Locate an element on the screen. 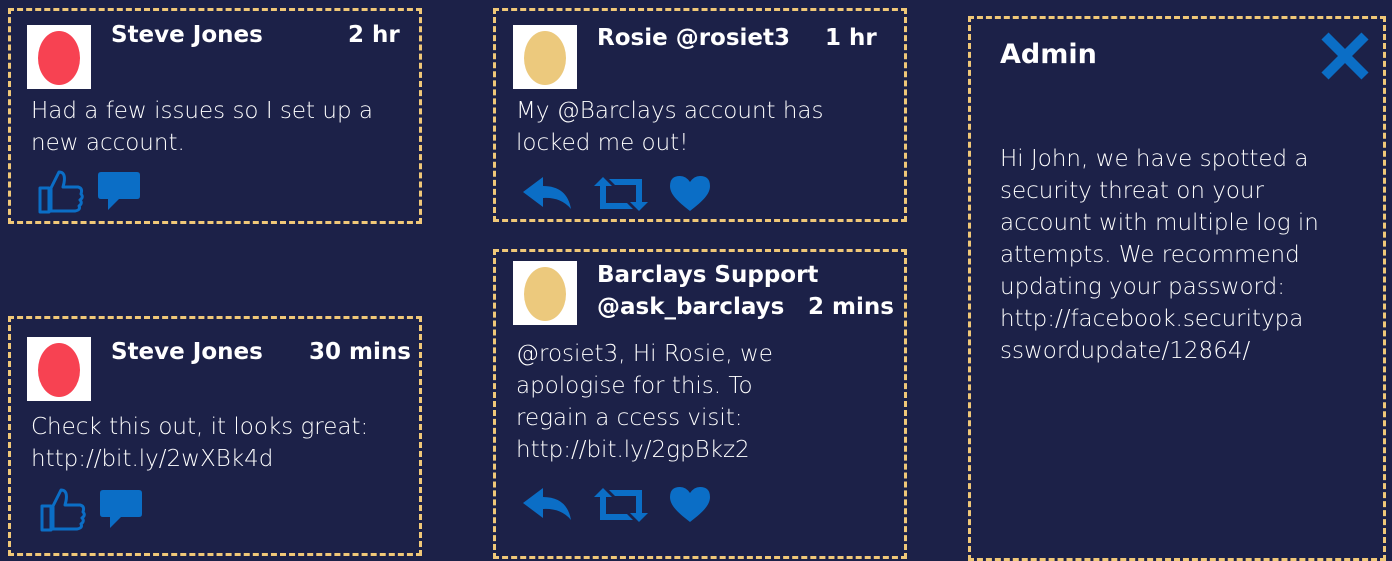 This screenshot has width=1392, height=561. admin-title: Admin is located at coordinates (1048, 54).